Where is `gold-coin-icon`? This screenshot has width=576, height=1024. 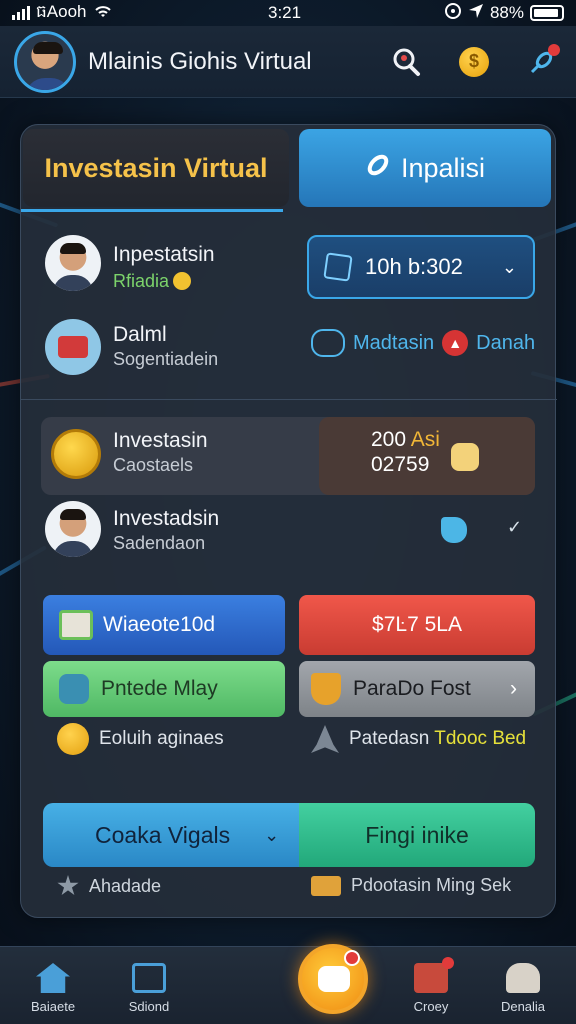 gold-coin-icon is located at coordinates (76, 454).